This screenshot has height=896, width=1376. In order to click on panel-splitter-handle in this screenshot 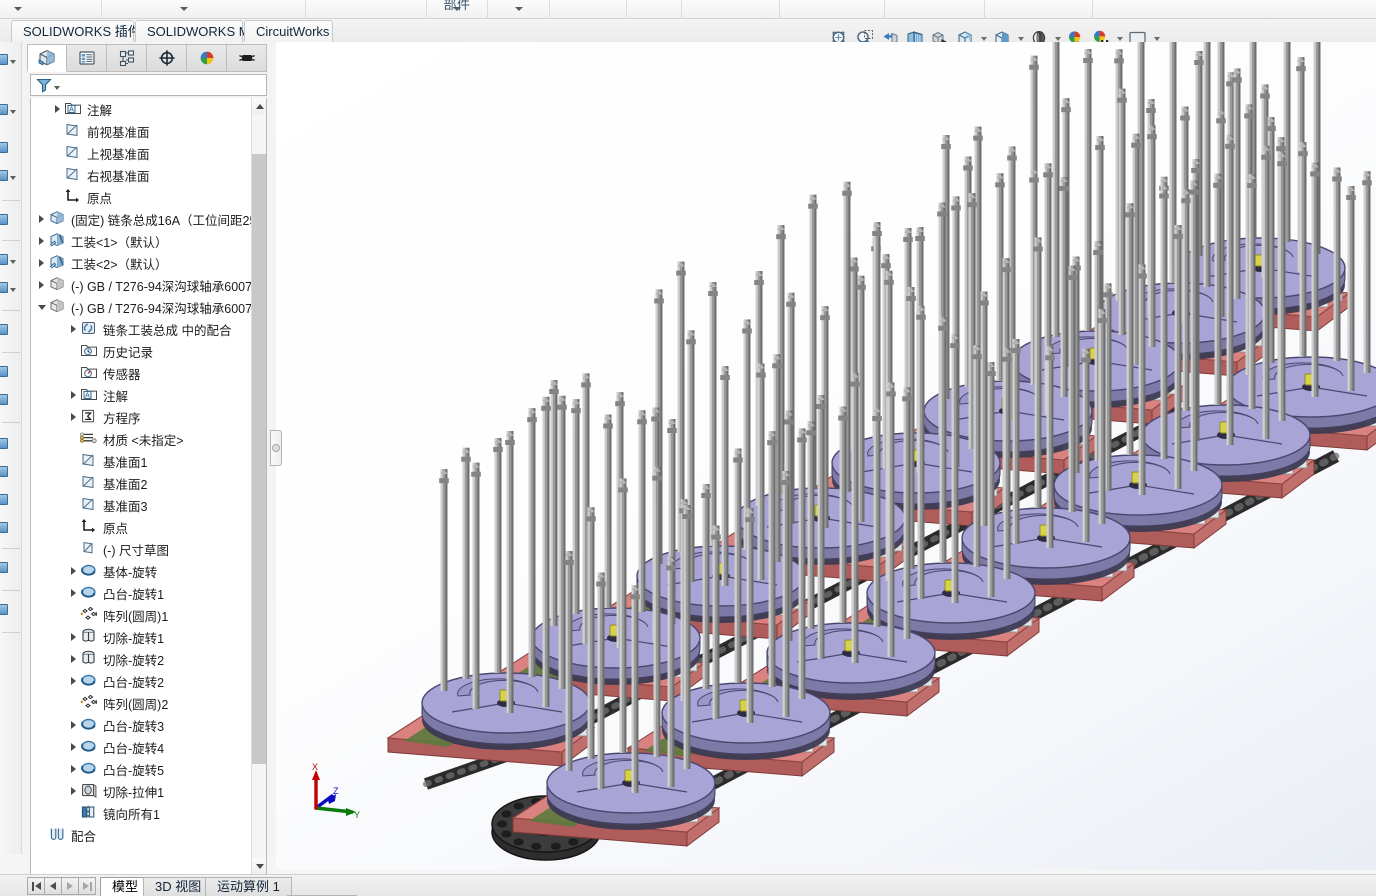, I will do `click(276, 448)`.